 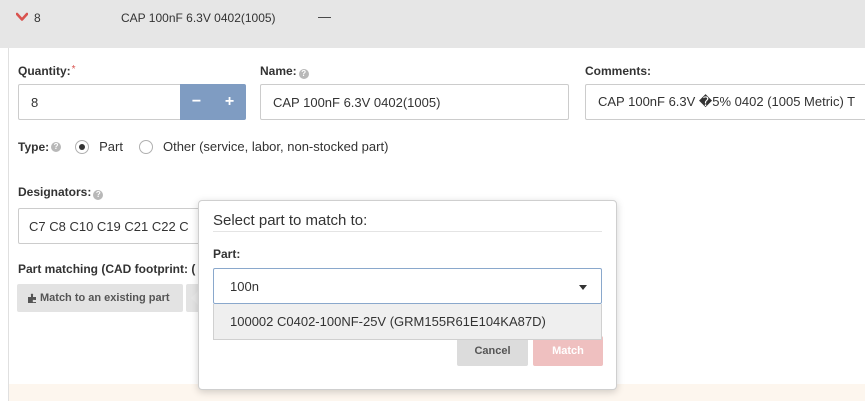 What do you see at coordinates (197, 102) in the screenshot?
I see `decrement-button: −` at bounding box center [197, 102].